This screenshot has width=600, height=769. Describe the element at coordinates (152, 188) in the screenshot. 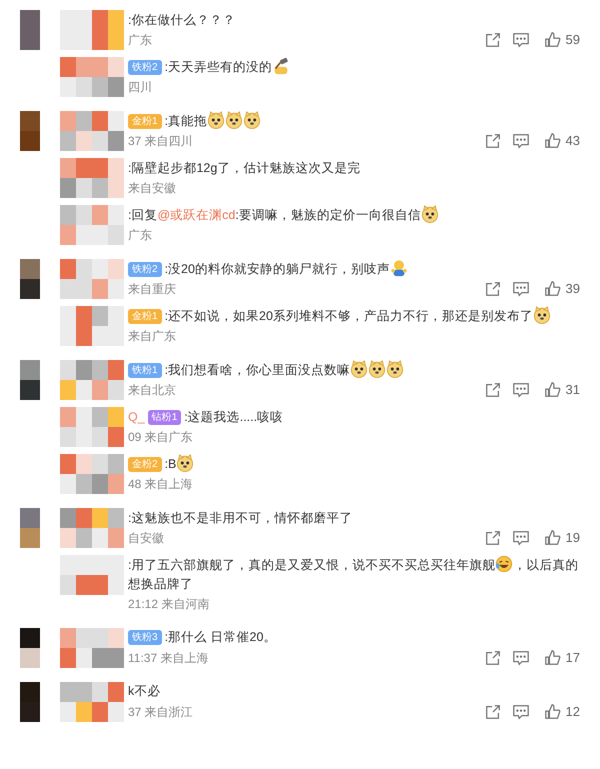

I see `comment-meta: 来自安徽` at that location.